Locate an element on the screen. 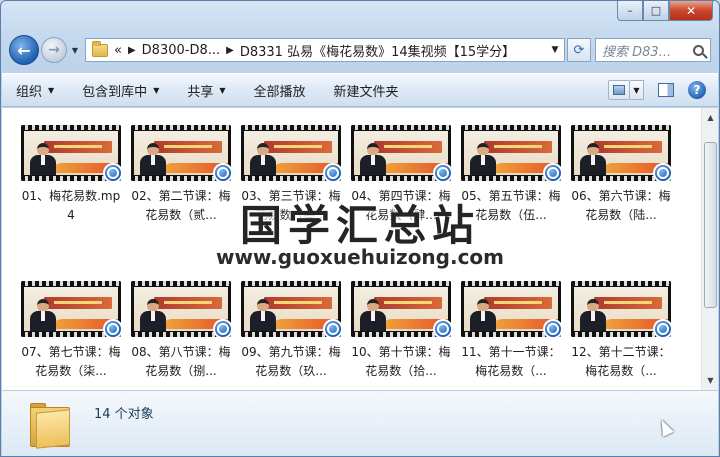 The height and width of the screenshot is (457, 720). mouse-cursor-icon is located at coordinates (665, 427).